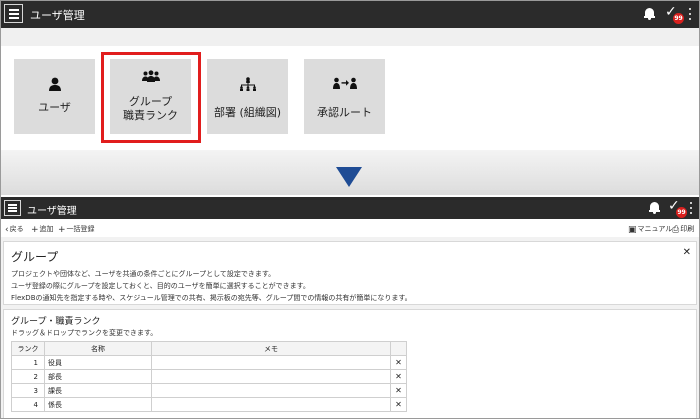 The height and width of the screenshot is (419, 700). I want to click on bulk-register-link: +一括登録, so click(76, 229).